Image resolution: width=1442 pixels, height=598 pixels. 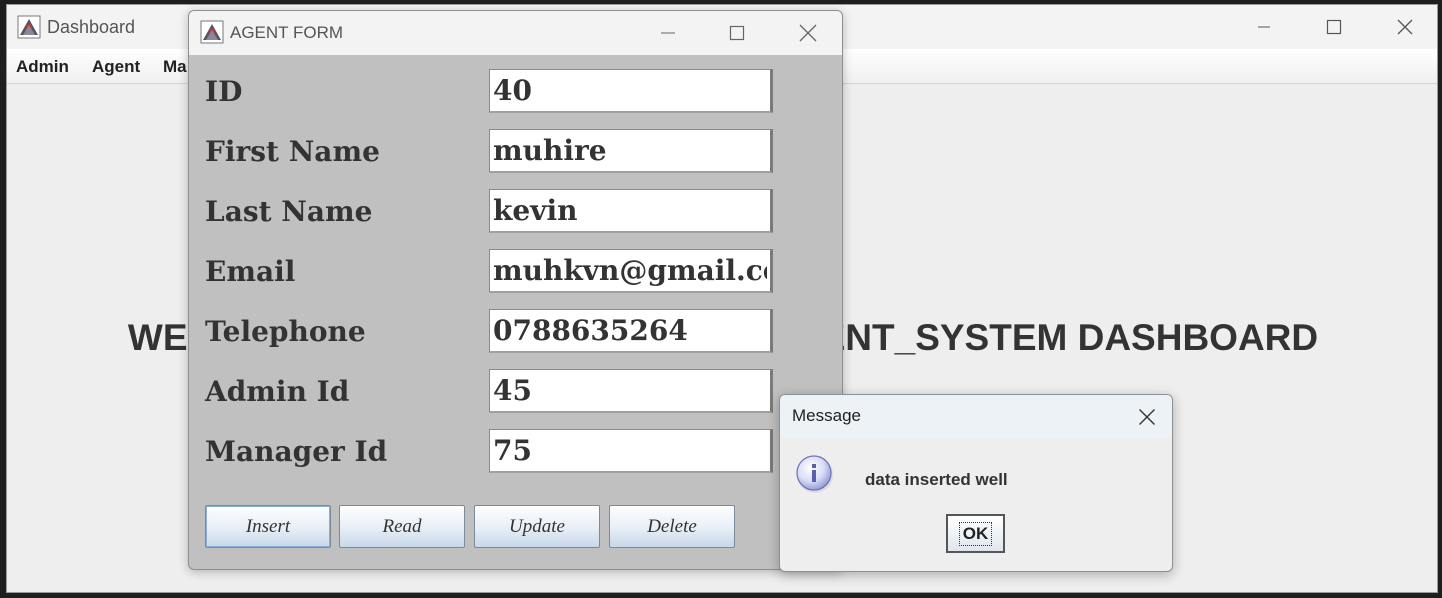 I want to click on agent-form-maximize-button, so click(x=737, y=33).